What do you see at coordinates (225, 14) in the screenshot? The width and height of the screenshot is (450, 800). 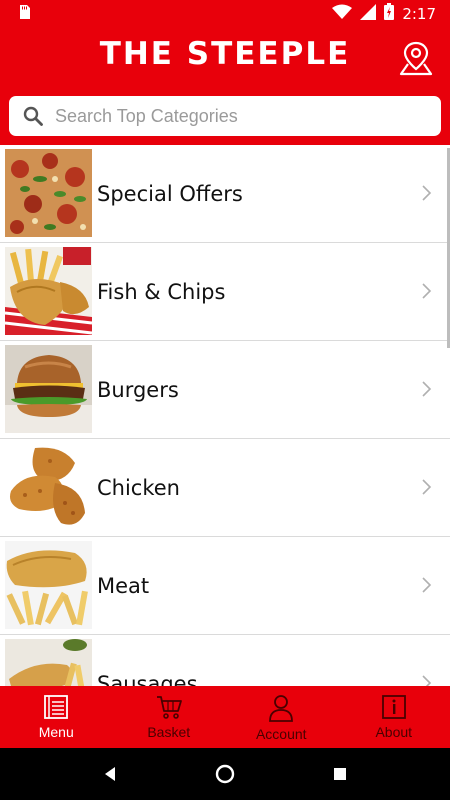 I see `status-bar: 2:17` at bounding box center [225, 14].